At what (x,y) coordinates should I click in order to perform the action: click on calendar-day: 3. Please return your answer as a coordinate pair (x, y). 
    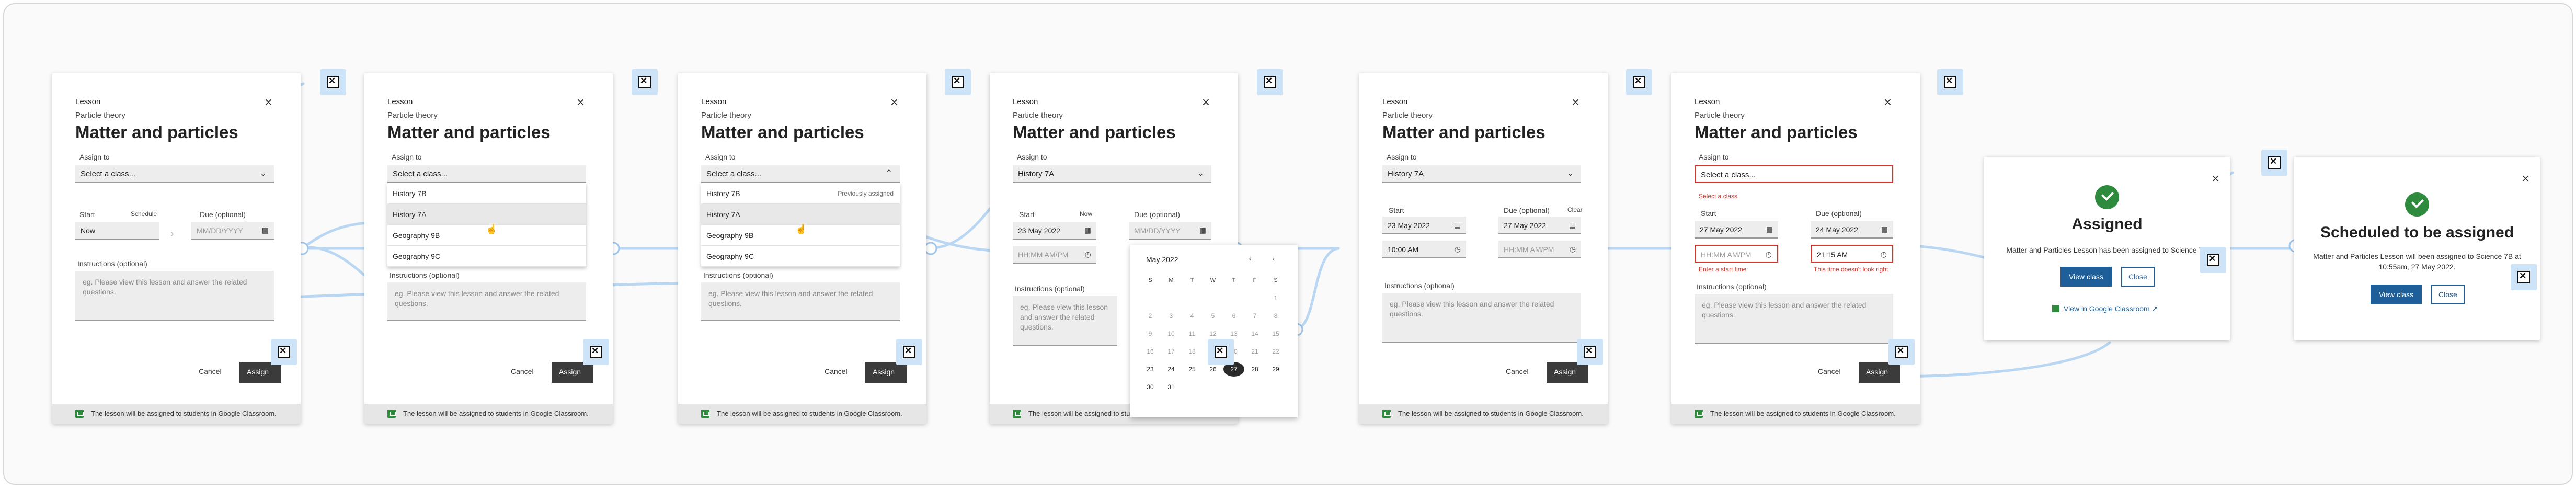
    Looking at the image, I should click on (1171, 316).